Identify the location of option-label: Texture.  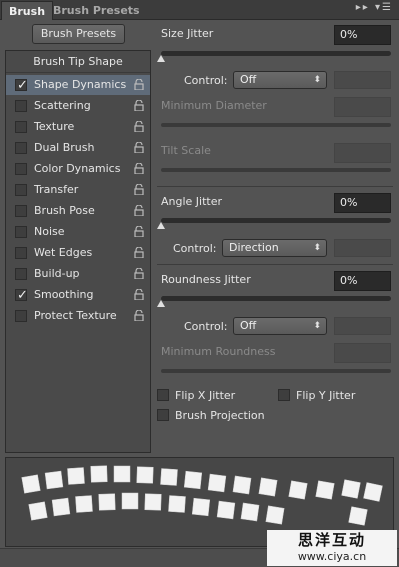
(54, 126).